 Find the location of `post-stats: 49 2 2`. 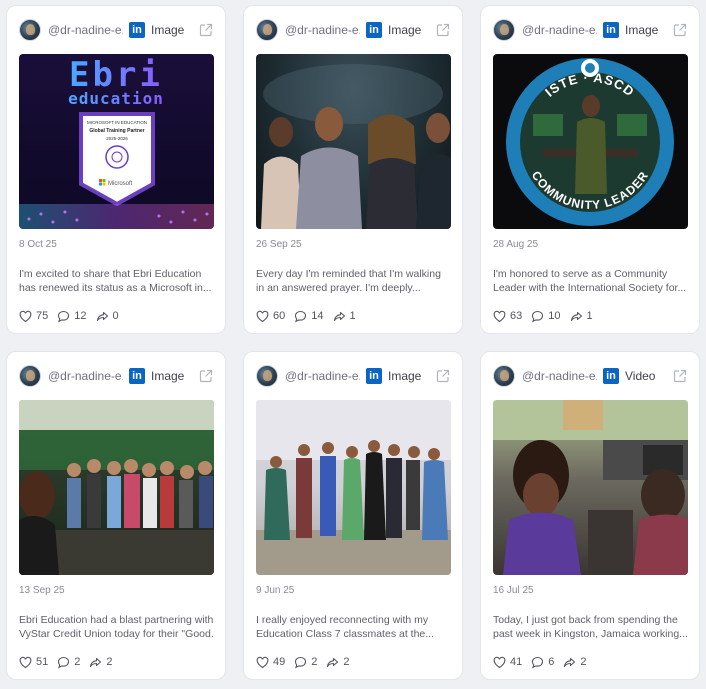

post-stats: 49 2 2 is located at coordinates (353, 662).